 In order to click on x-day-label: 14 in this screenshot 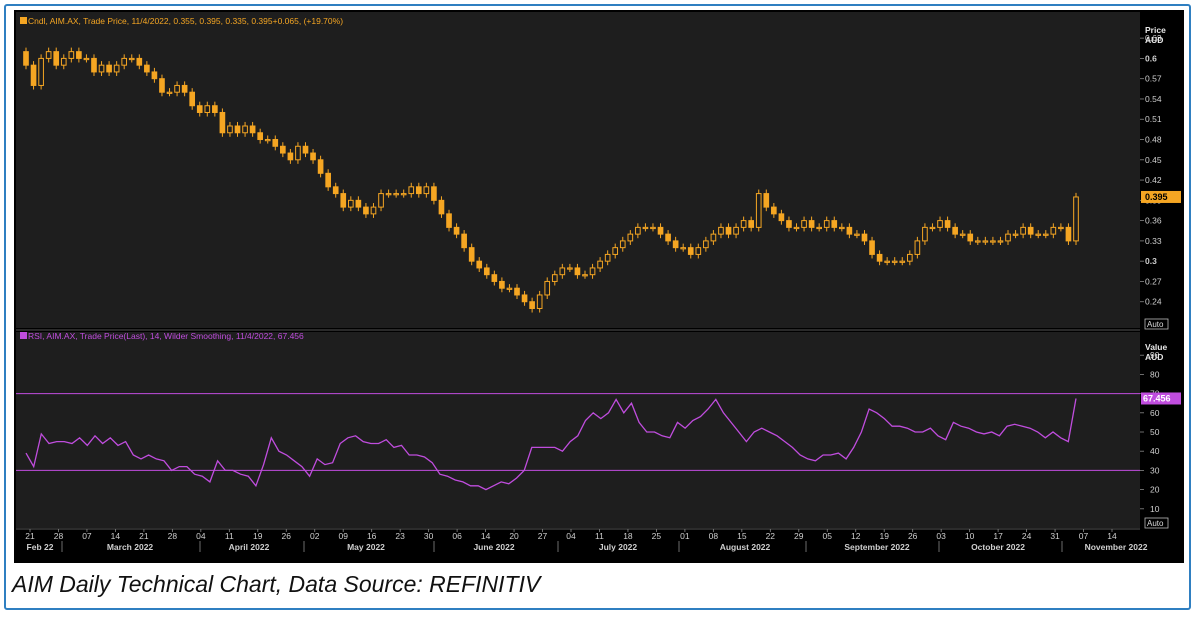, I will do `click(486, 536)`.